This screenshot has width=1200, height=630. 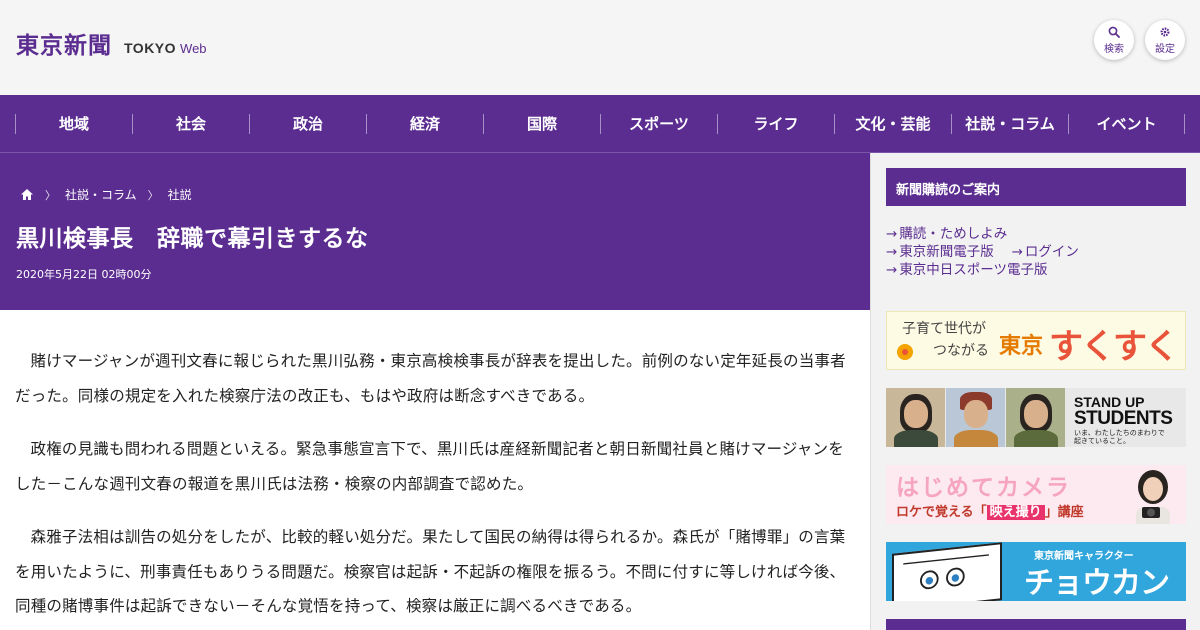 I want to click on subscription-heading: 新聞購読のご案内, so click(x=1036, y=187).